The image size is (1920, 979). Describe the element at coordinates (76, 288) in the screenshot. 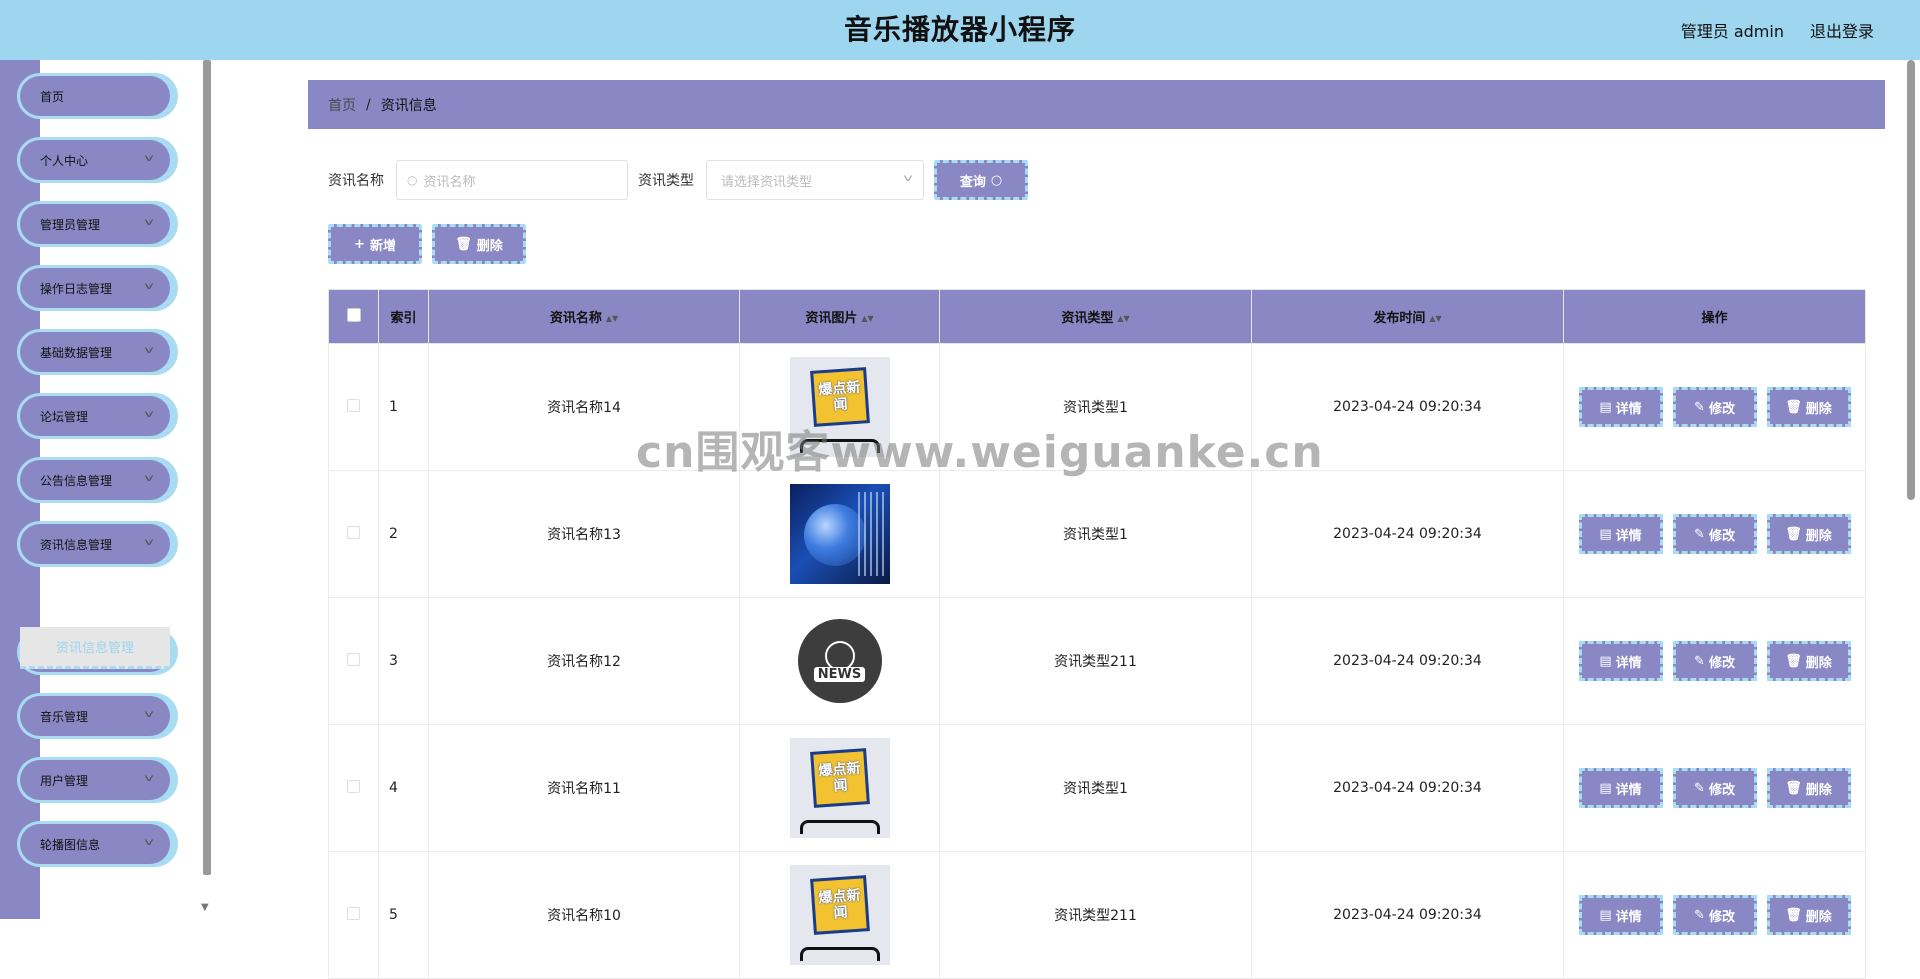

I see `sidebar-item-label: 操作日志管理` at that location.